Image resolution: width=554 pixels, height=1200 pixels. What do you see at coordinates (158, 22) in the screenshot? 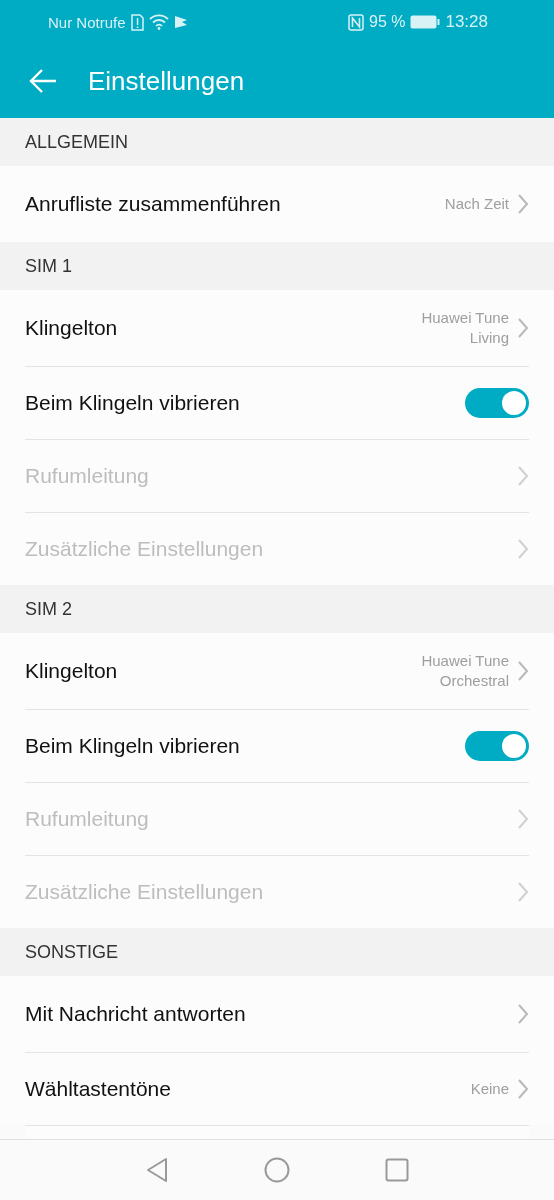
I see `wifi-icon` at bounding box center [158, 22].